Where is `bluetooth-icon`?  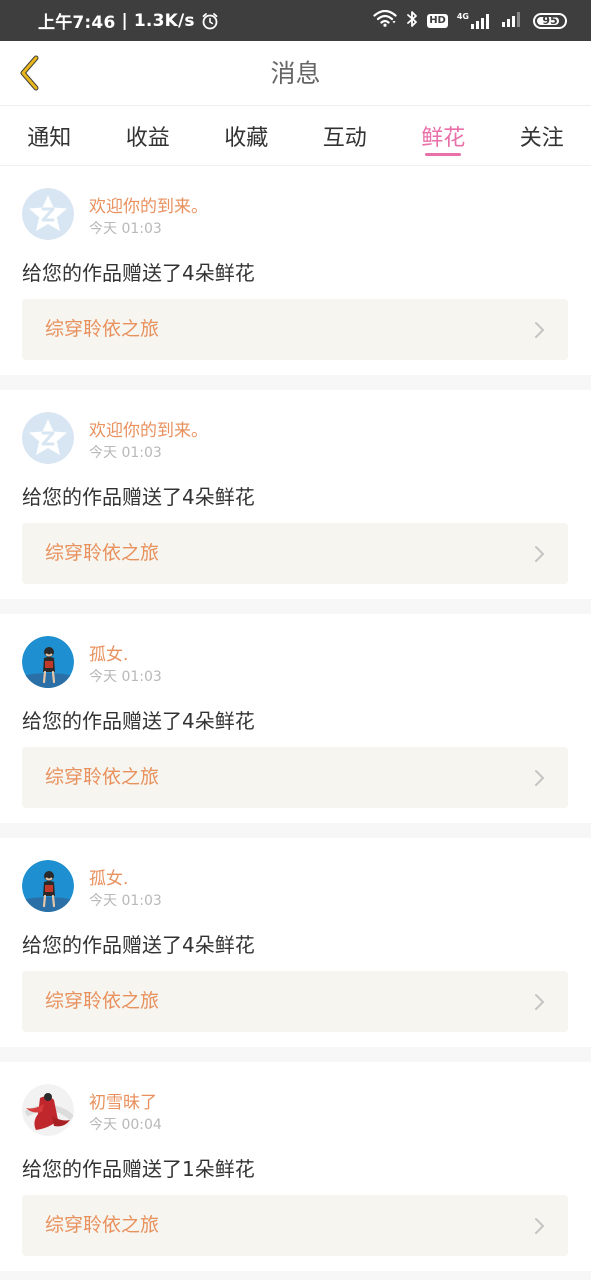
bluetooth-icon is located at coordinates (412, 21).